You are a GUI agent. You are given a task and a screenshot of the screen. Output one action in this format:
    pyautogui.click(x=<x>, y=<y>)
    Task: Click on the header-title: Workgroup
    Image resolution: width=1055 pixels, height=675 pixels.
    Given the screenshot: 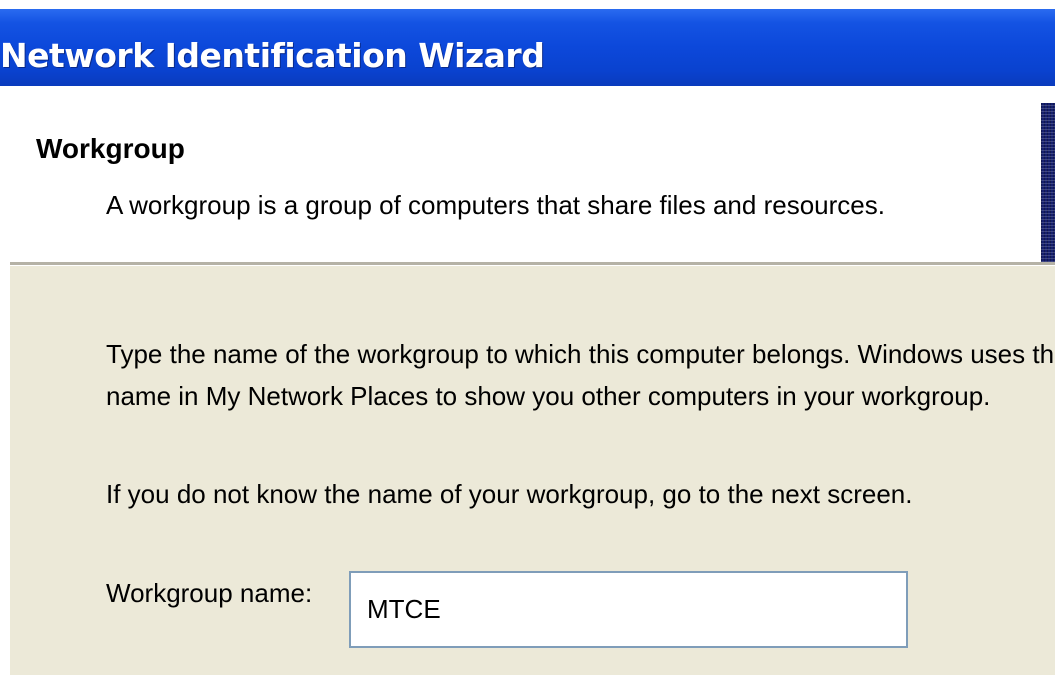 What is the action you would take?
    pyautogui.click(x=110, y=148)
    